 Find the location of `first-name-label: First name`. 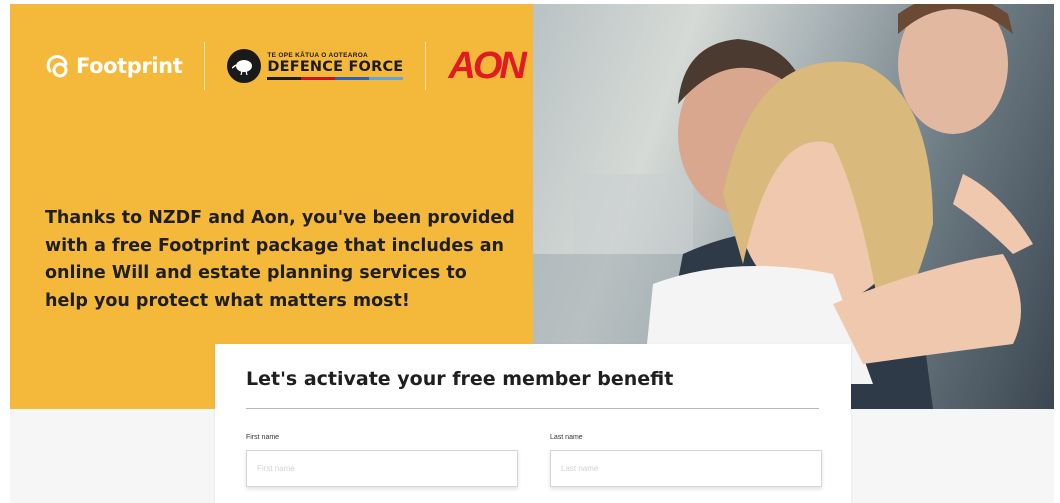

first-name-label: First name is located at coordinates (263, 437).